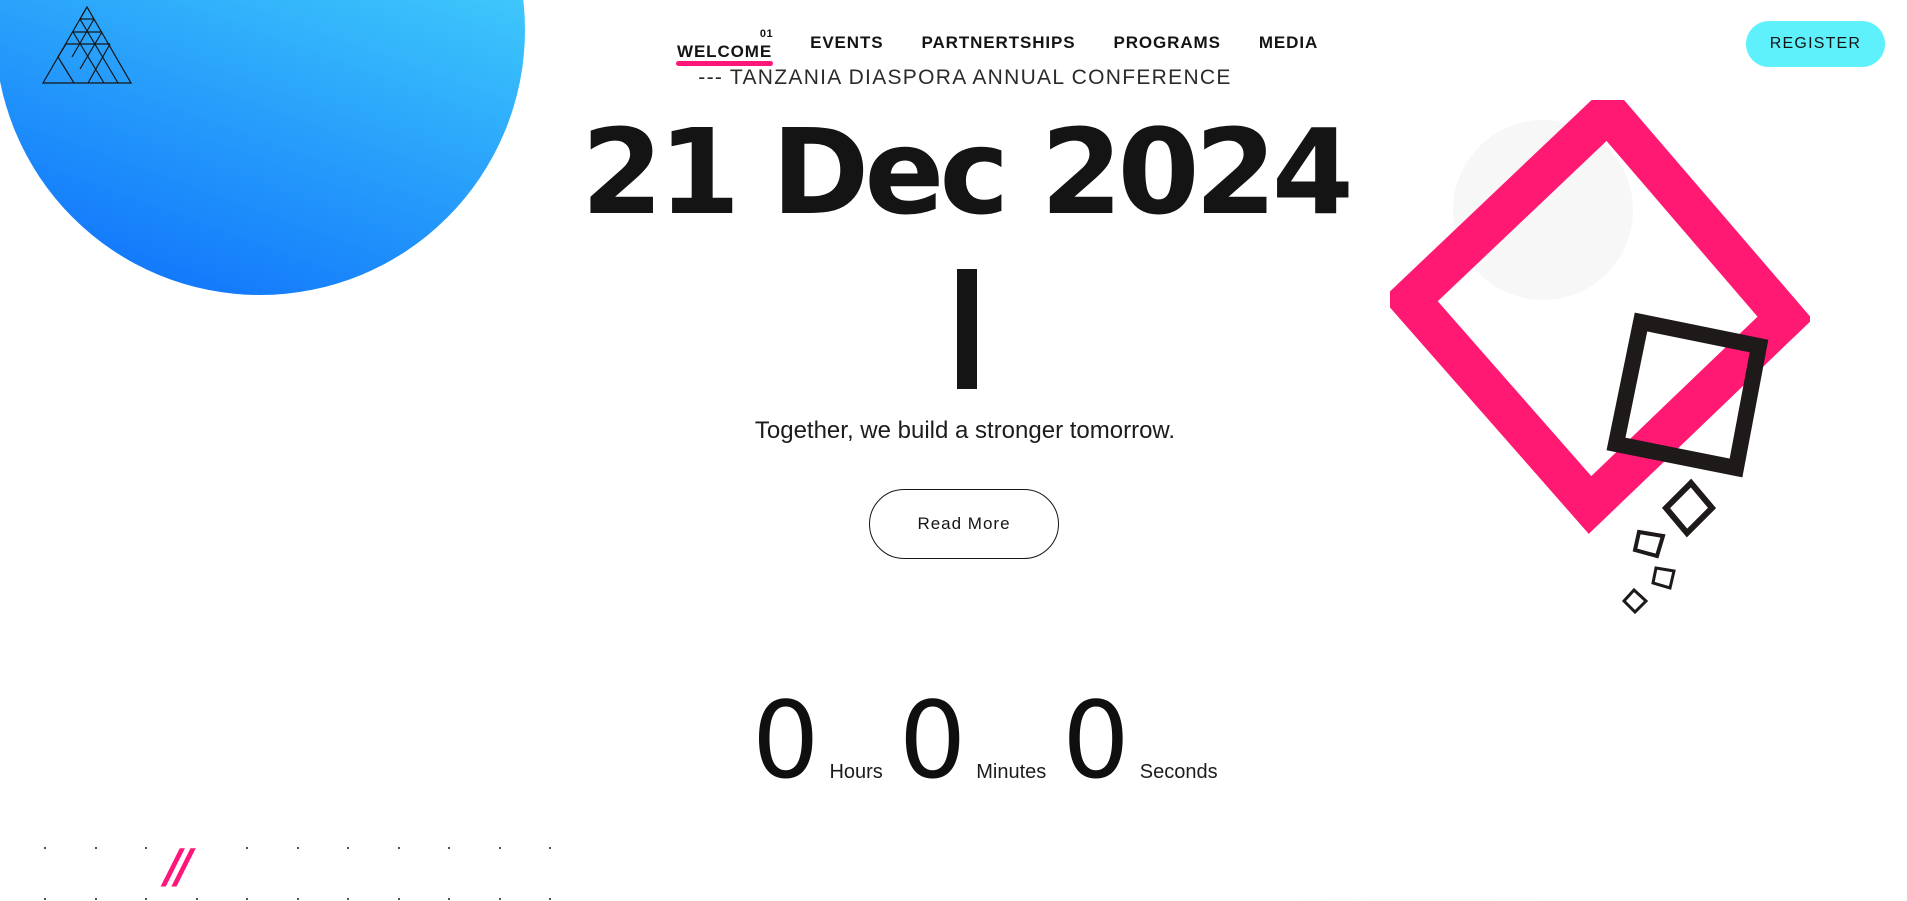  What do you see at coordinates (932, 740) in the screenshot?
I see `countdown-minutes-value: 0` at bounding box center [932, 740].